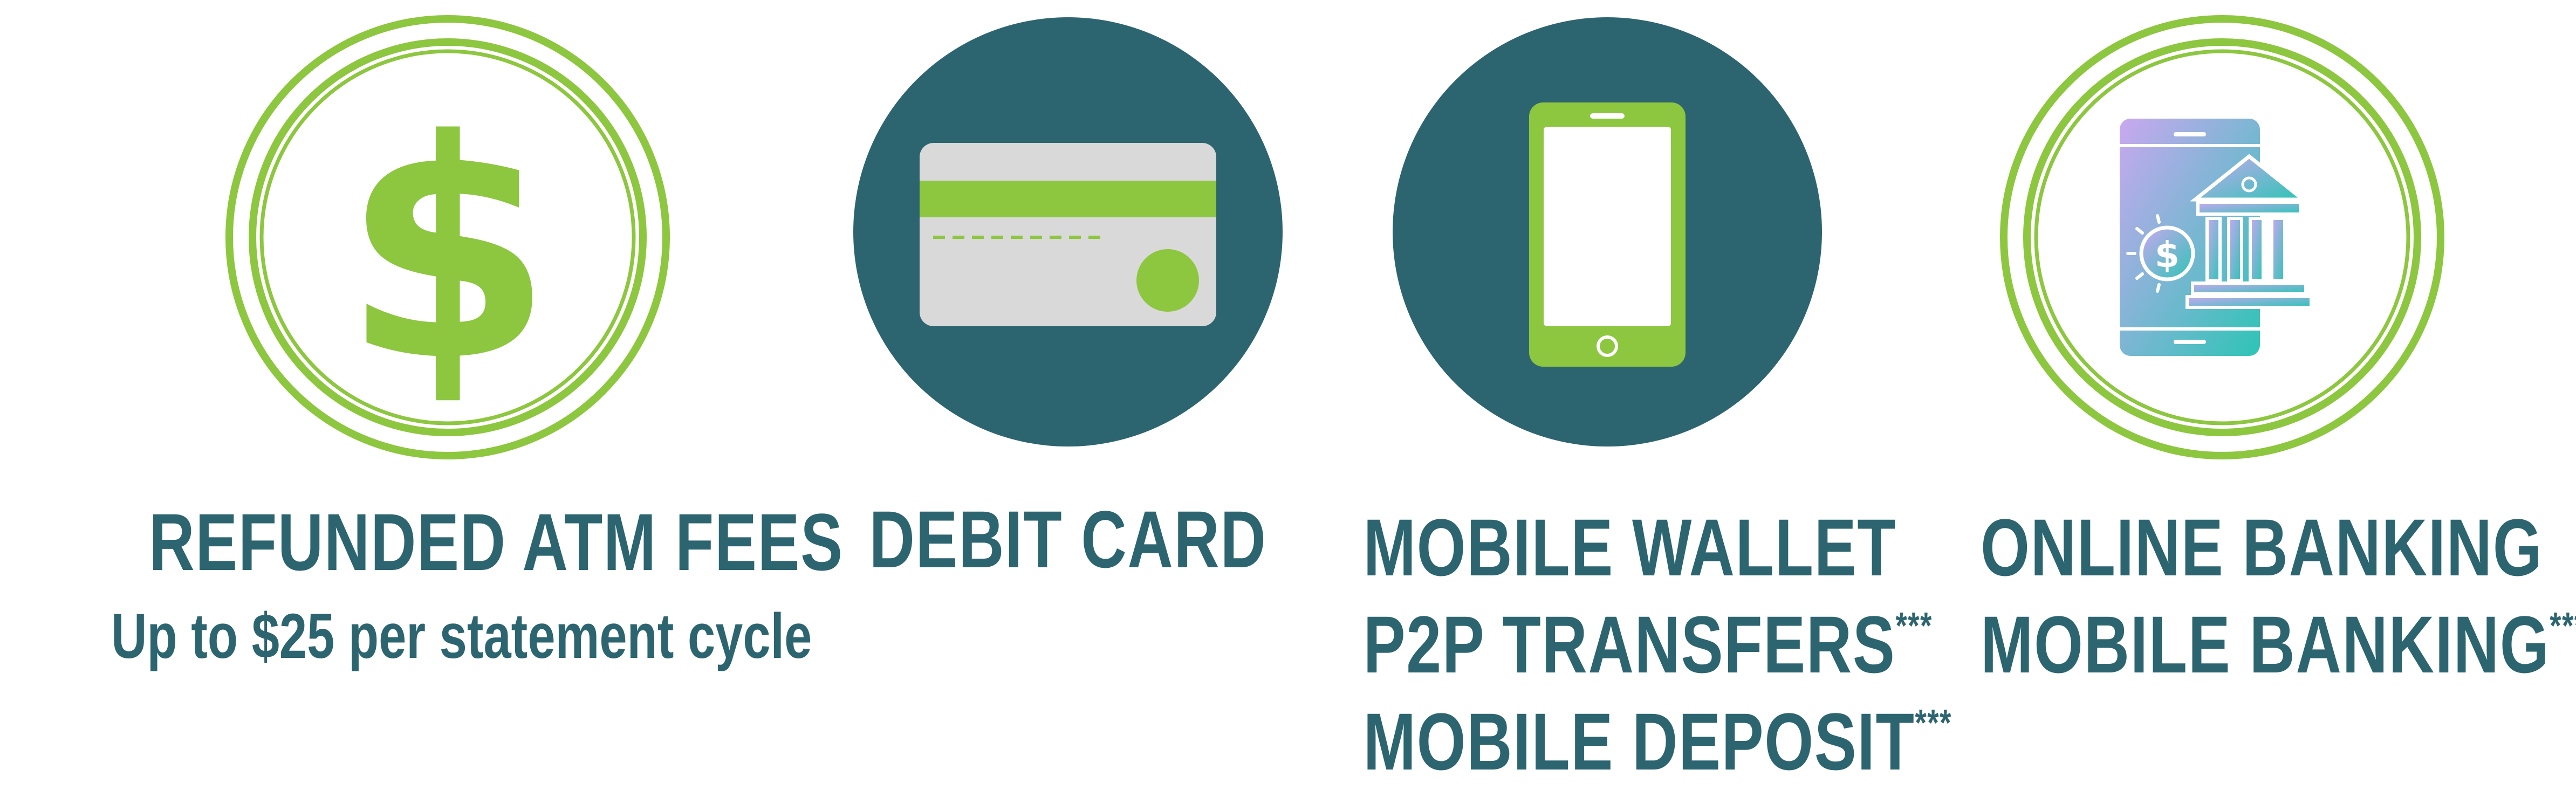 The image size is (2576, 790). Describe the element at coordinates (496, 542) in the screenshot. I see `atm-fees-title: REFUNDED ATM FEES` at that location.